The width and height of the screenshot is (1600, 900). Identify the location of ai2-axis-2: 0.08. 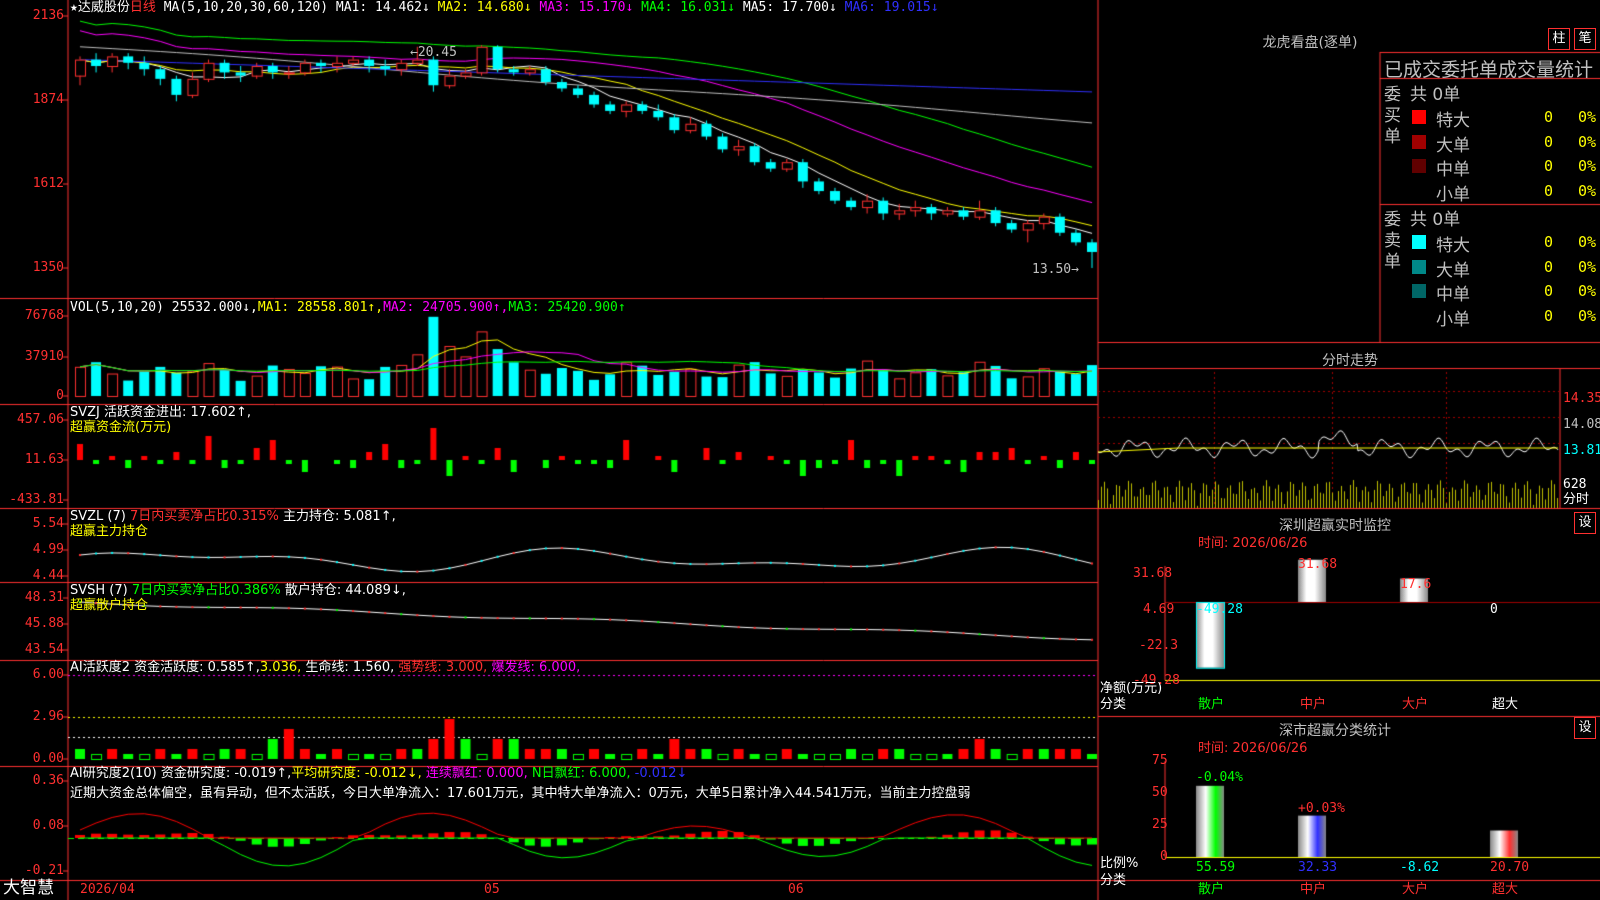
(48, 825).